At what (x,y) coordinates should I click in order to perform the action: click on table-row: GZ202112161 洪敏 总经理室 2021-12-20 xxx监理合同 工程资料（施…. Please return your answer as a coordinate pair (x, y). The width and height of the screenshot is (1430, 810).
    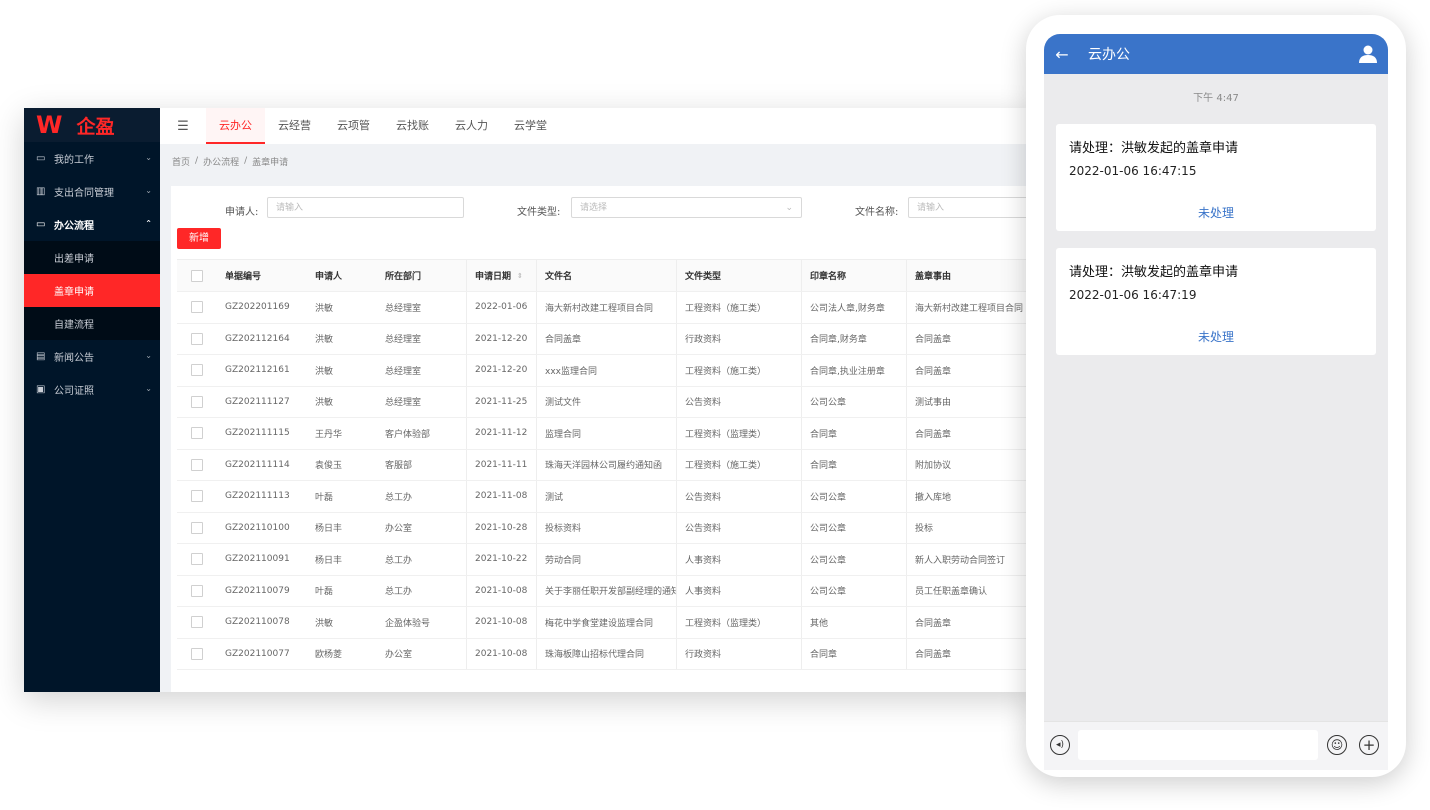
    Looking at the image, I should click on (605, 371).